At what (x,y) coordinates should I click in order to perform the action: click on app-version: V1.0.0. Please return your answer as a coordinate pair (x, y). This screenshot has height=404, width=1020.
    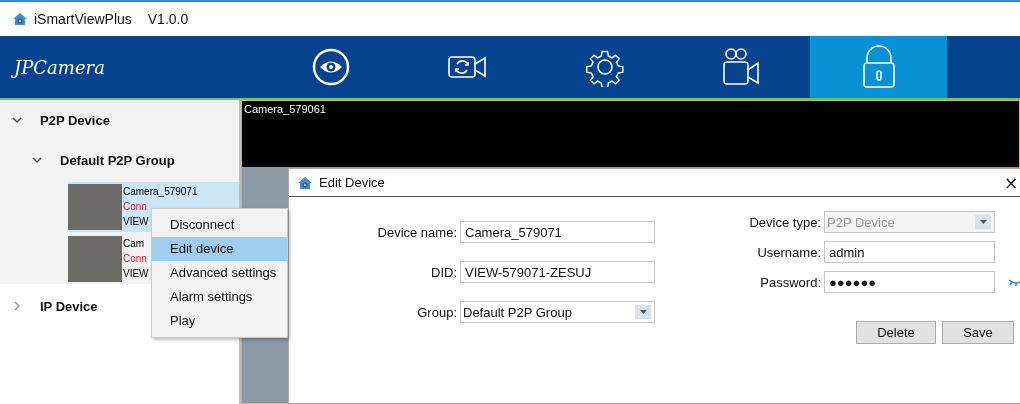
    Looking at the image, I should click on (168, 19).